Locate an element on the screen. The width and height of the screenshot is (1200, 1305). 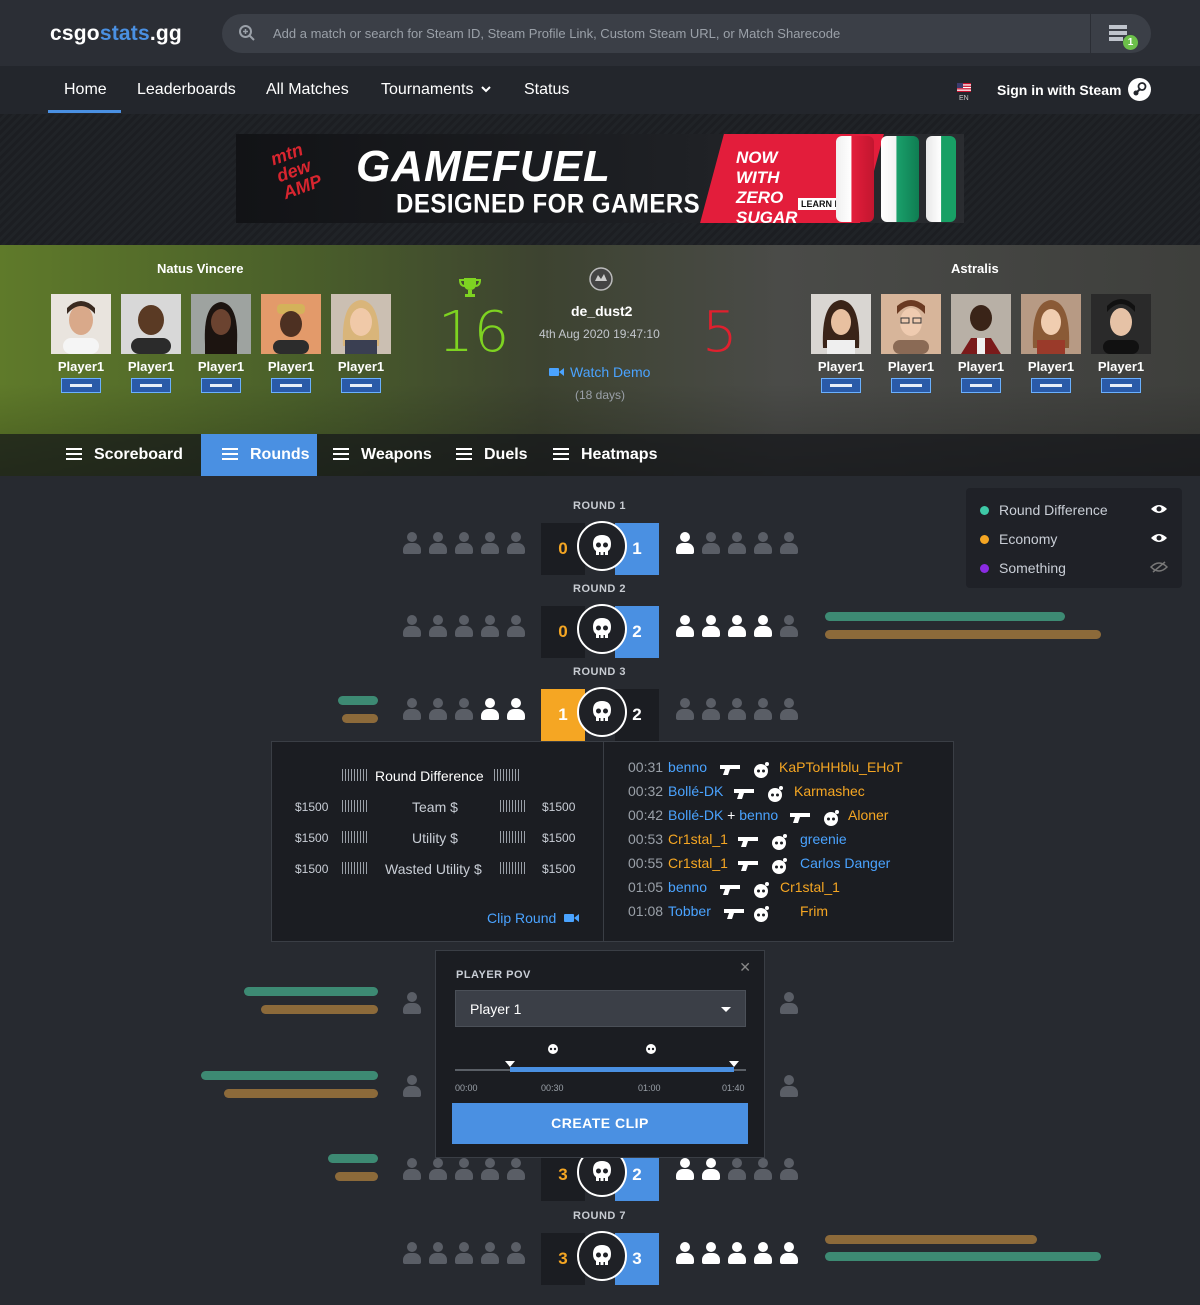
kill-feed-item: 00:55 Cr1stal_1 Carlos Danger is located at coordinates (759, 864).